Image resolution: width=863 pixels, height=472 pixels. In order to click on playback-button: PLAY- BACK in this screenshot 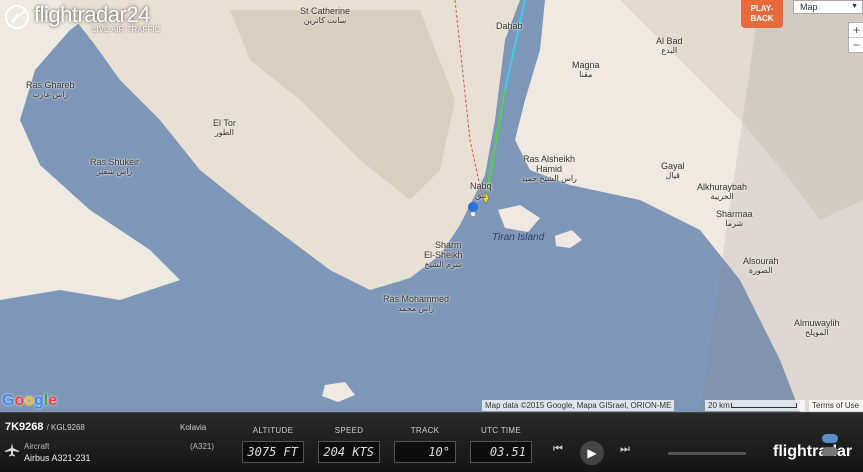, I will do `click(762, 14)`.